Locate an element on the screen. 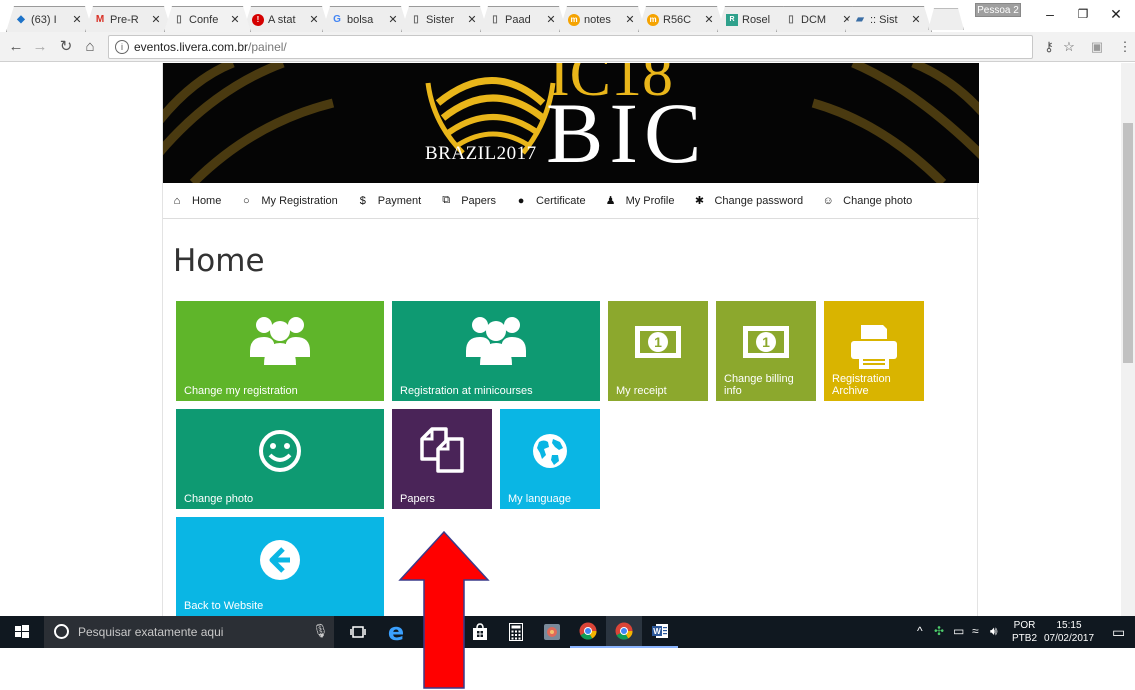 The image size is (1135, 690). tile-my-language: My language is located at coordinates (550, 459).